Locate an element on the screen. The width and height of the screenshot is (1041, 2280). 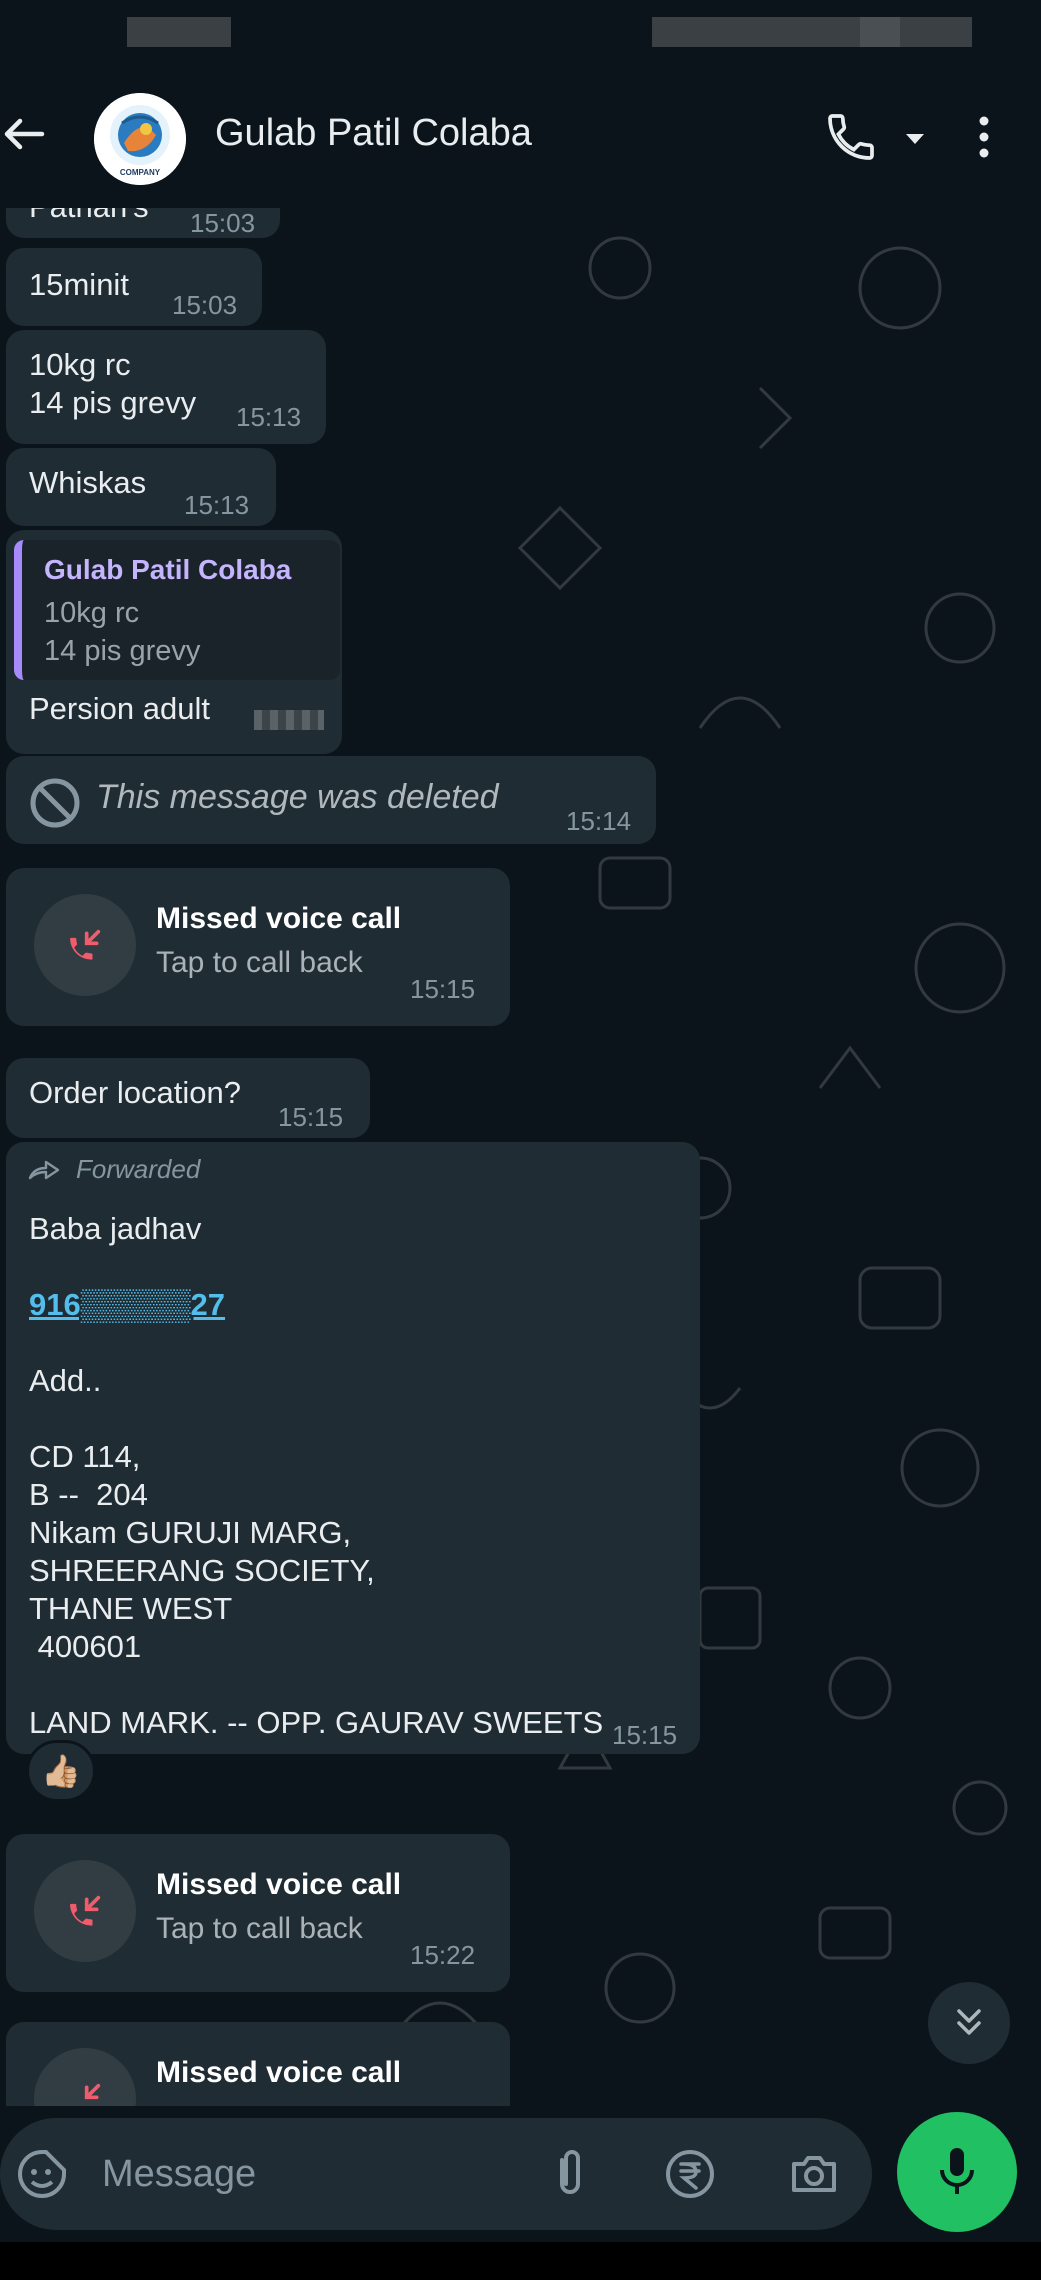
voice-message-button is located at coordinates (957, 2172).